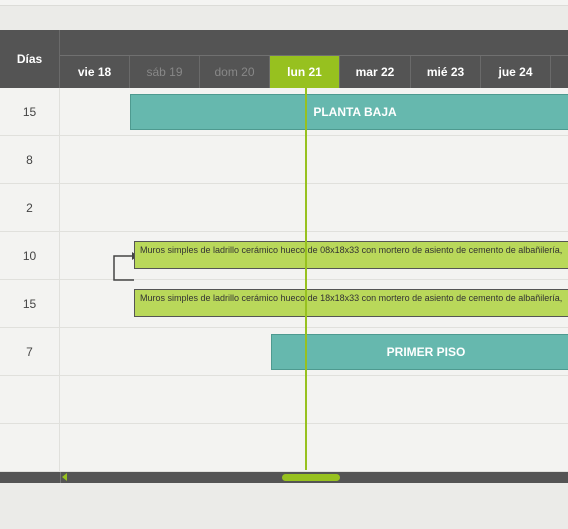 The width and height of the screenshot is (568, 529). Describe the element at coordinates (64, 477) in the screenshot. I see `scroll-left-arrow-icon` at that location.